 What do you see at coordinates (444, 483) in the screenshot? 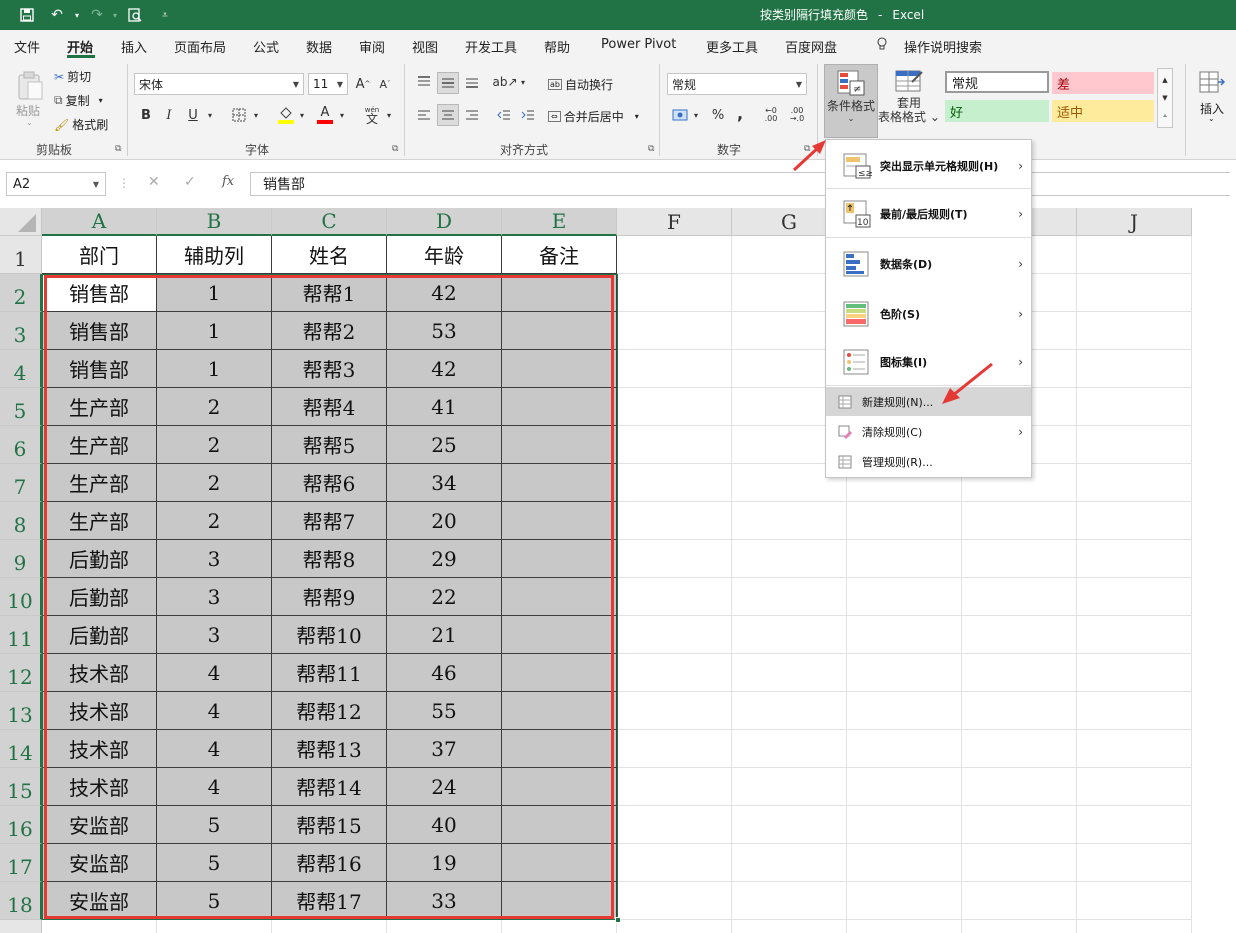
I see `table-cell: 34` at bounding box center [444, 483].